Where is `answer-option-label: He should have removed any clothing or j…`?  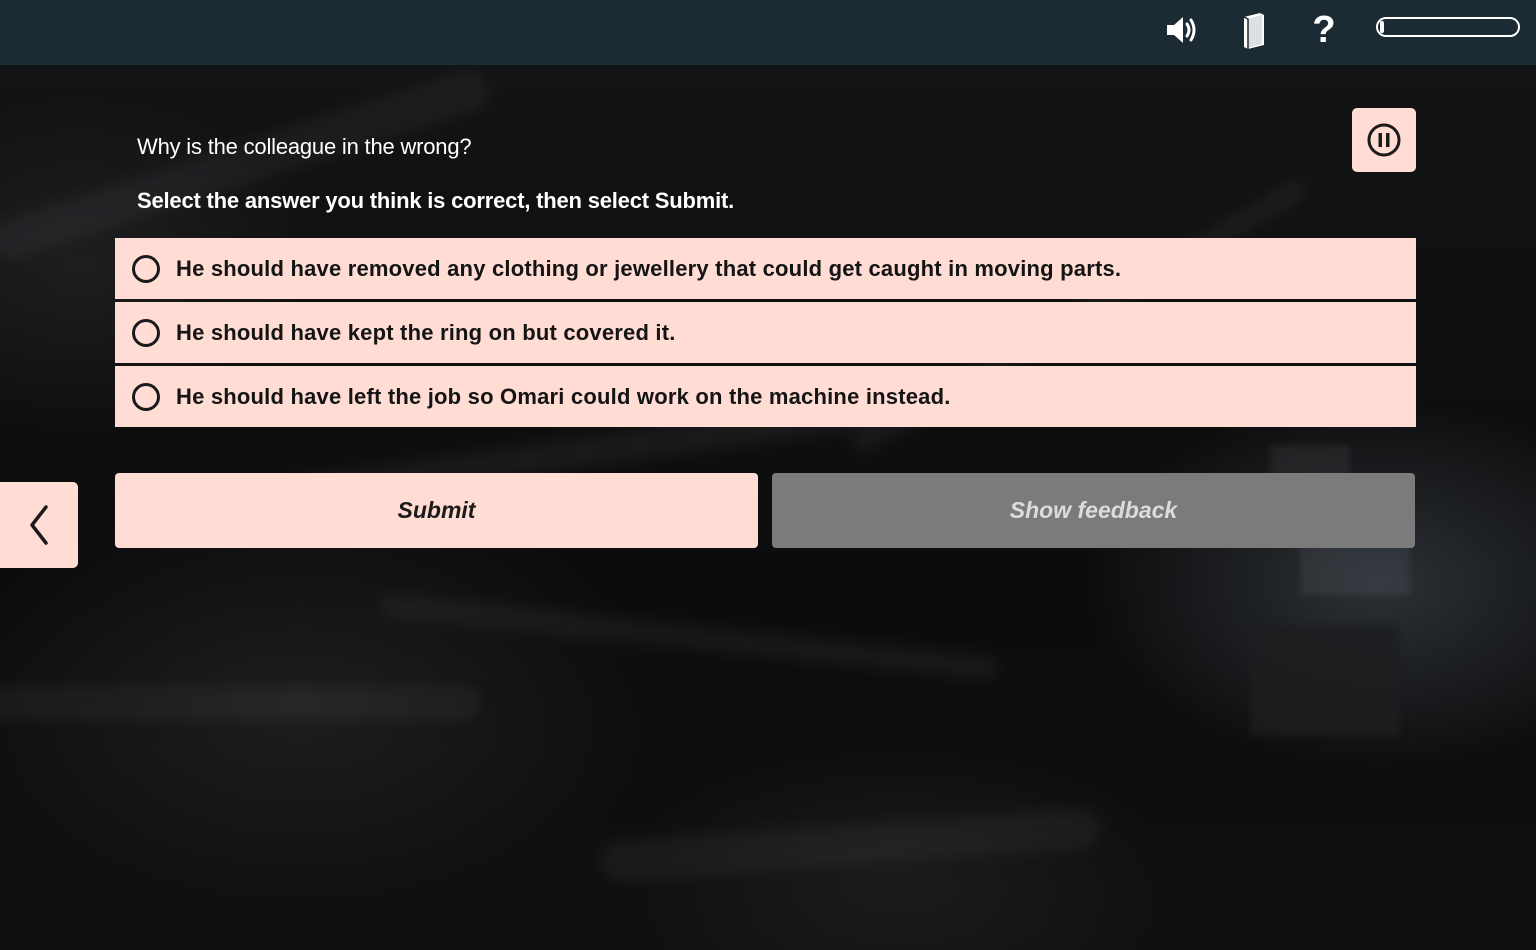
answer-option-label: He should have removed any clothing or j… is located at coordinates (649, 268).